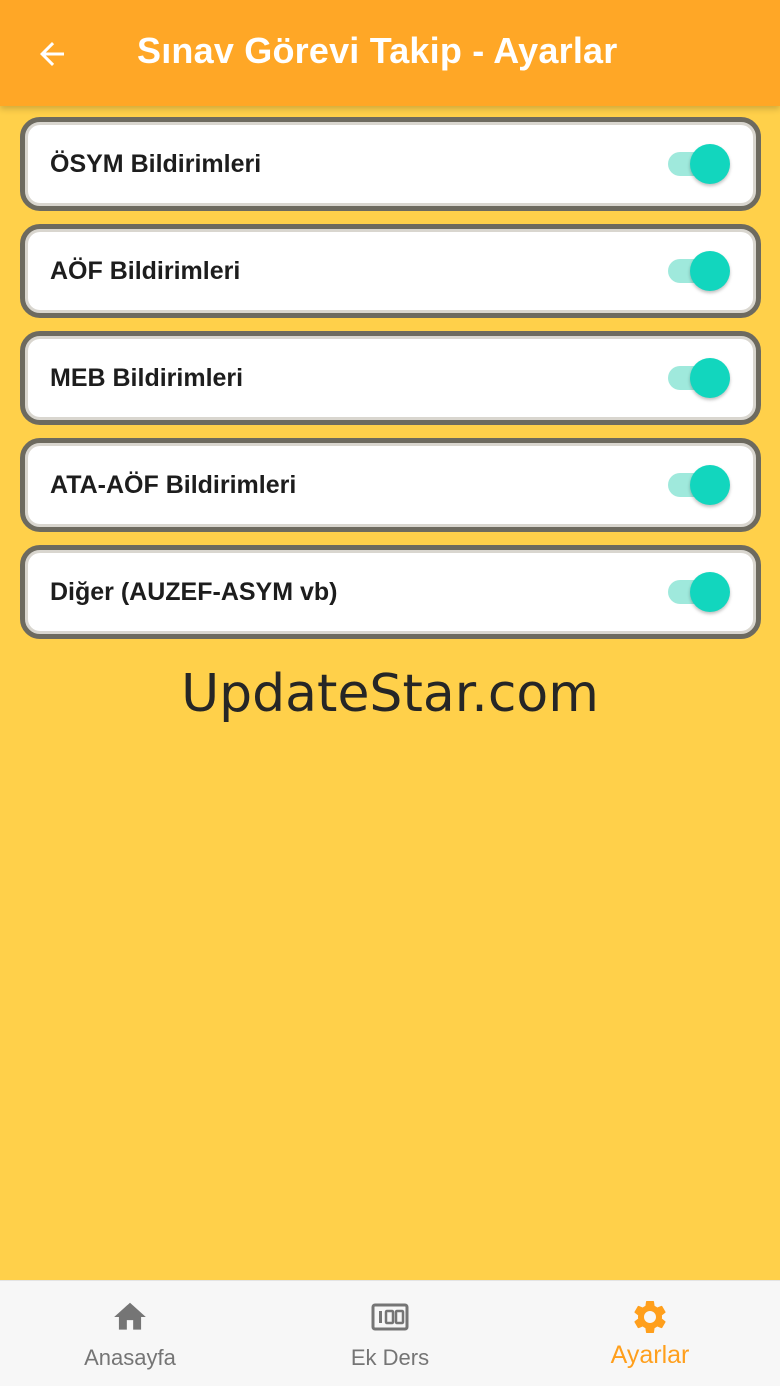  I want to click on home-icon, so click(130, 1317).